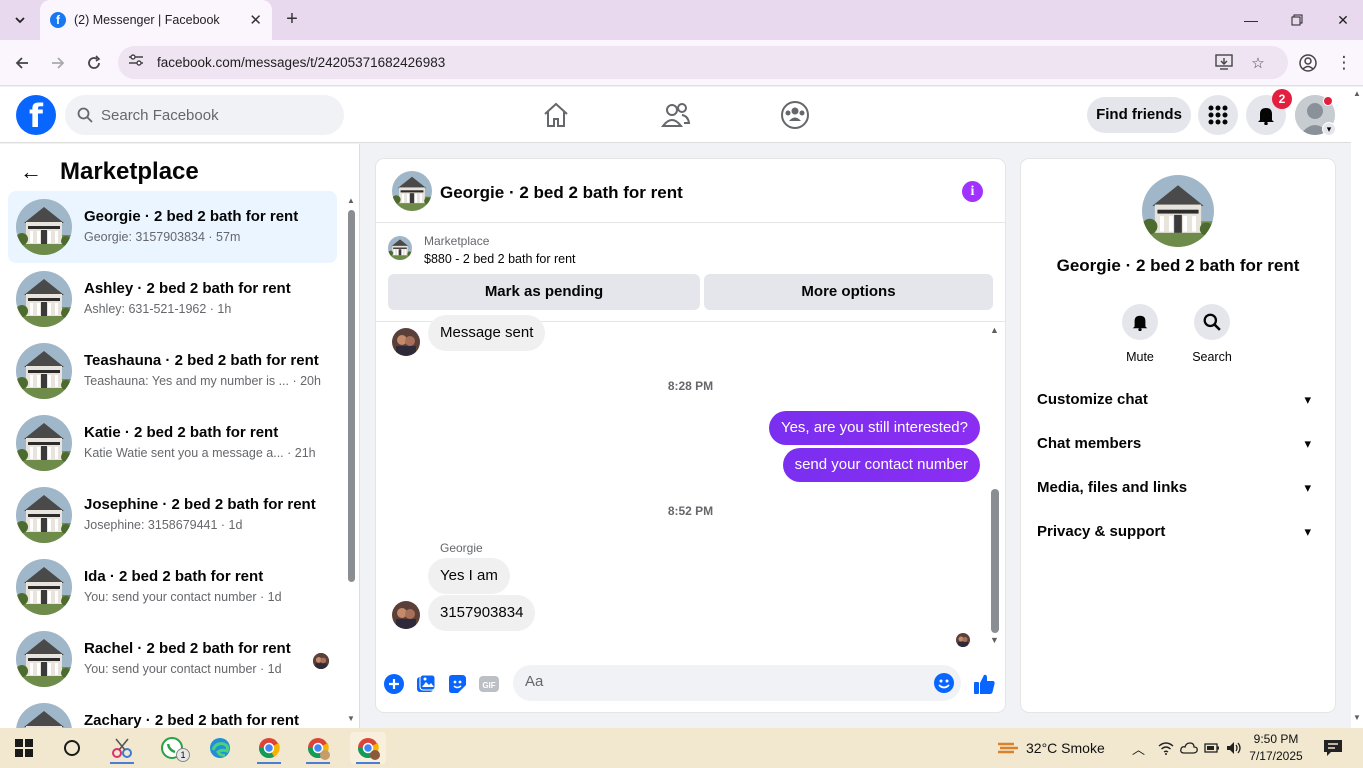 The image size is (1363, 768). What do you see at coordinates (1212, 334) in the screenshot?
I see `search-conversation-button: Search` at bounding box center [1212, 334].